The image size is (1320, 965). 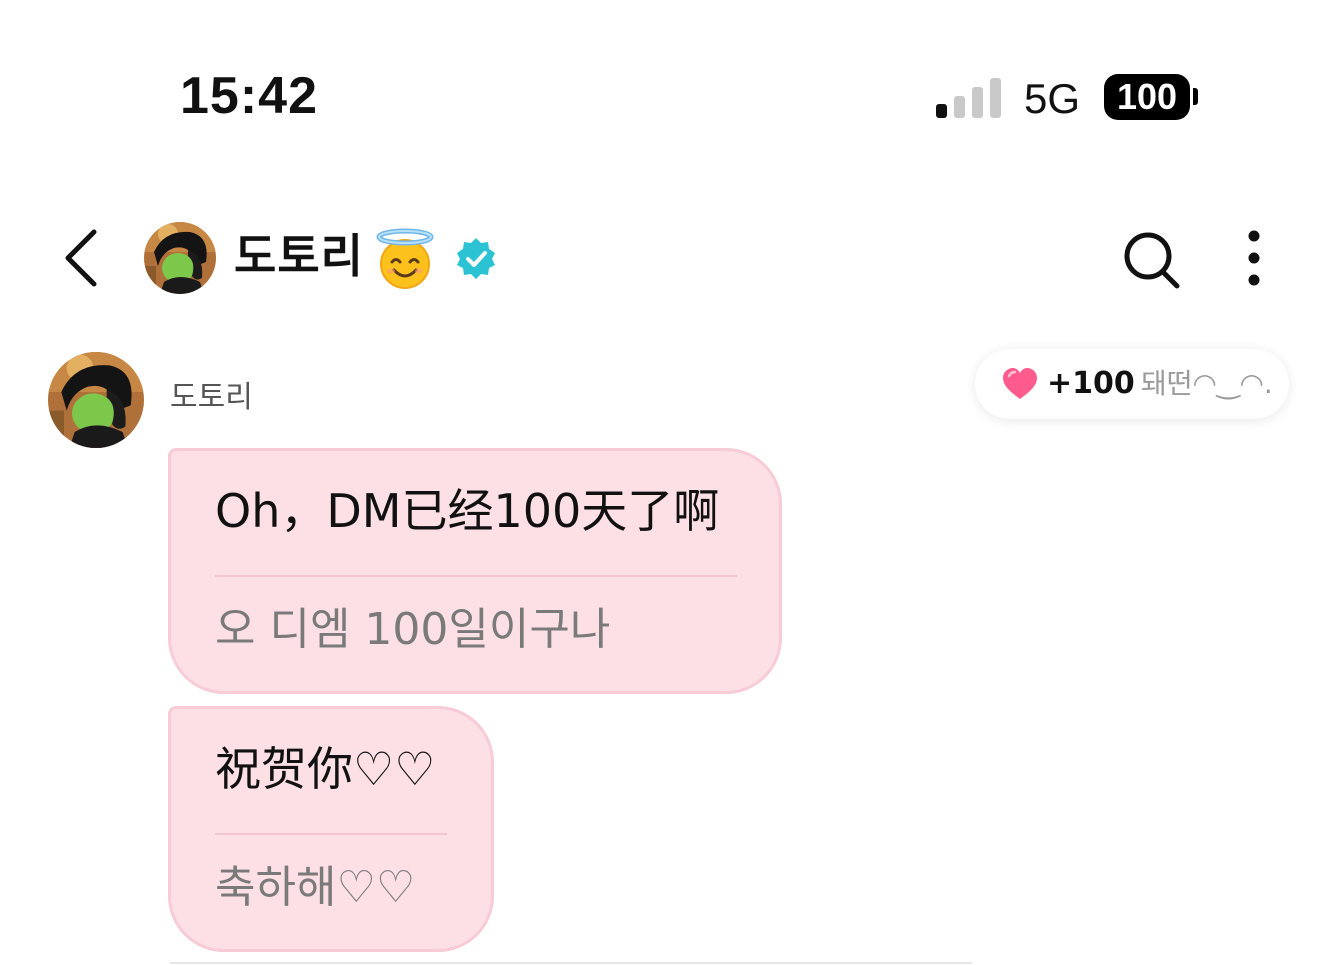 I want to click on network-type: 5G, so click(x=1052, y=98).